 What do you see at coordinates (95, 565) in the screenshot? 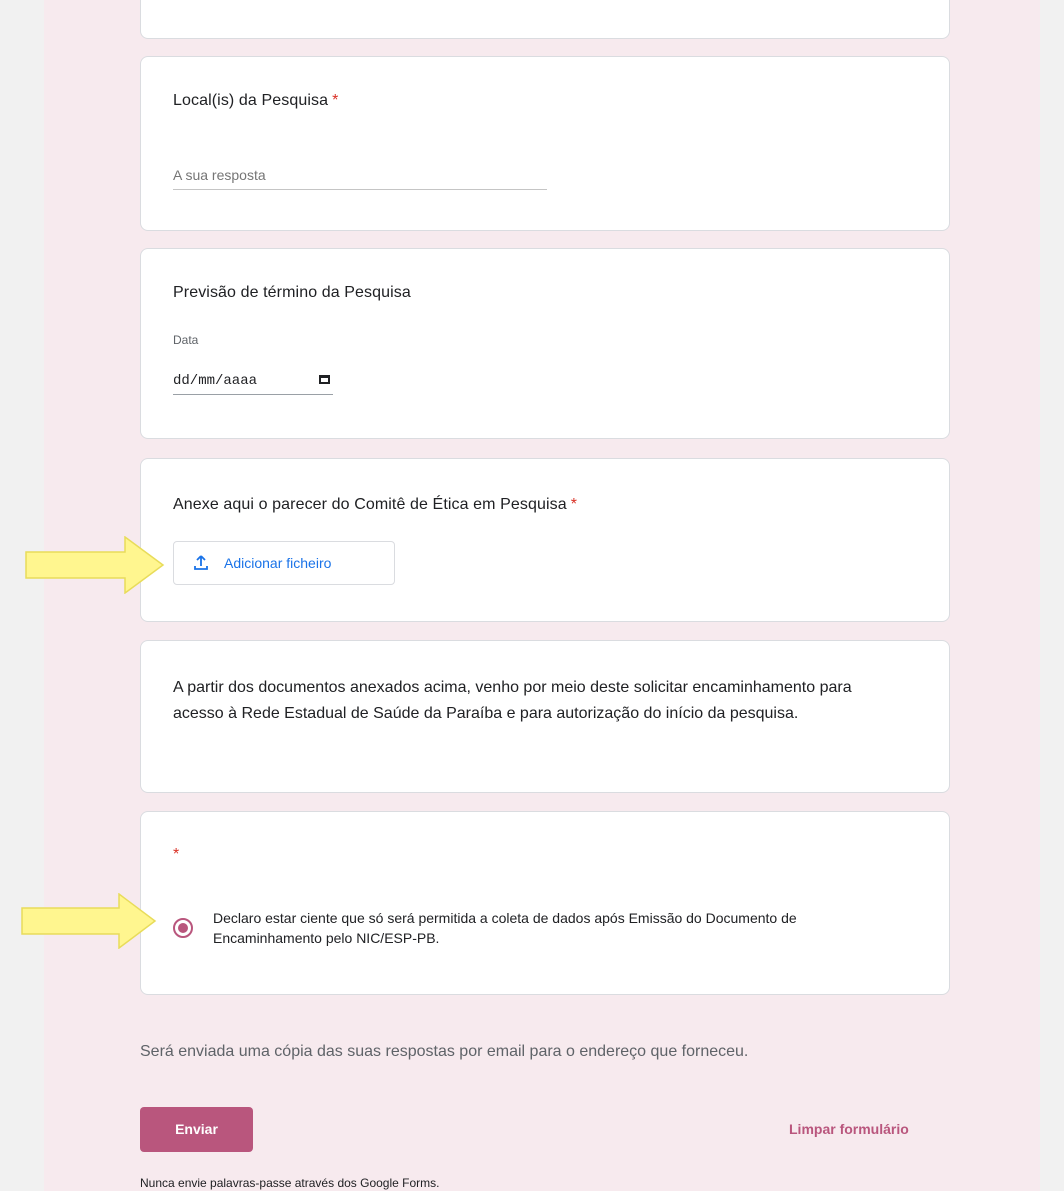
I see `annotation-arrow-upload` at bounding box center [95, 565].